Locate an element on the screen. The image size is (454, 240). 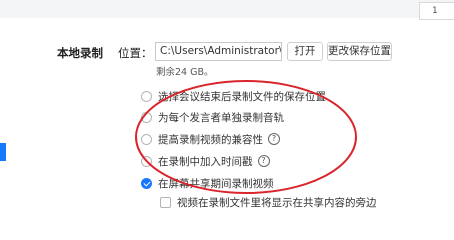
option-choose-save-location: 选择会议结束后录制文件的保存位置 is located at coordinates (233, 96).